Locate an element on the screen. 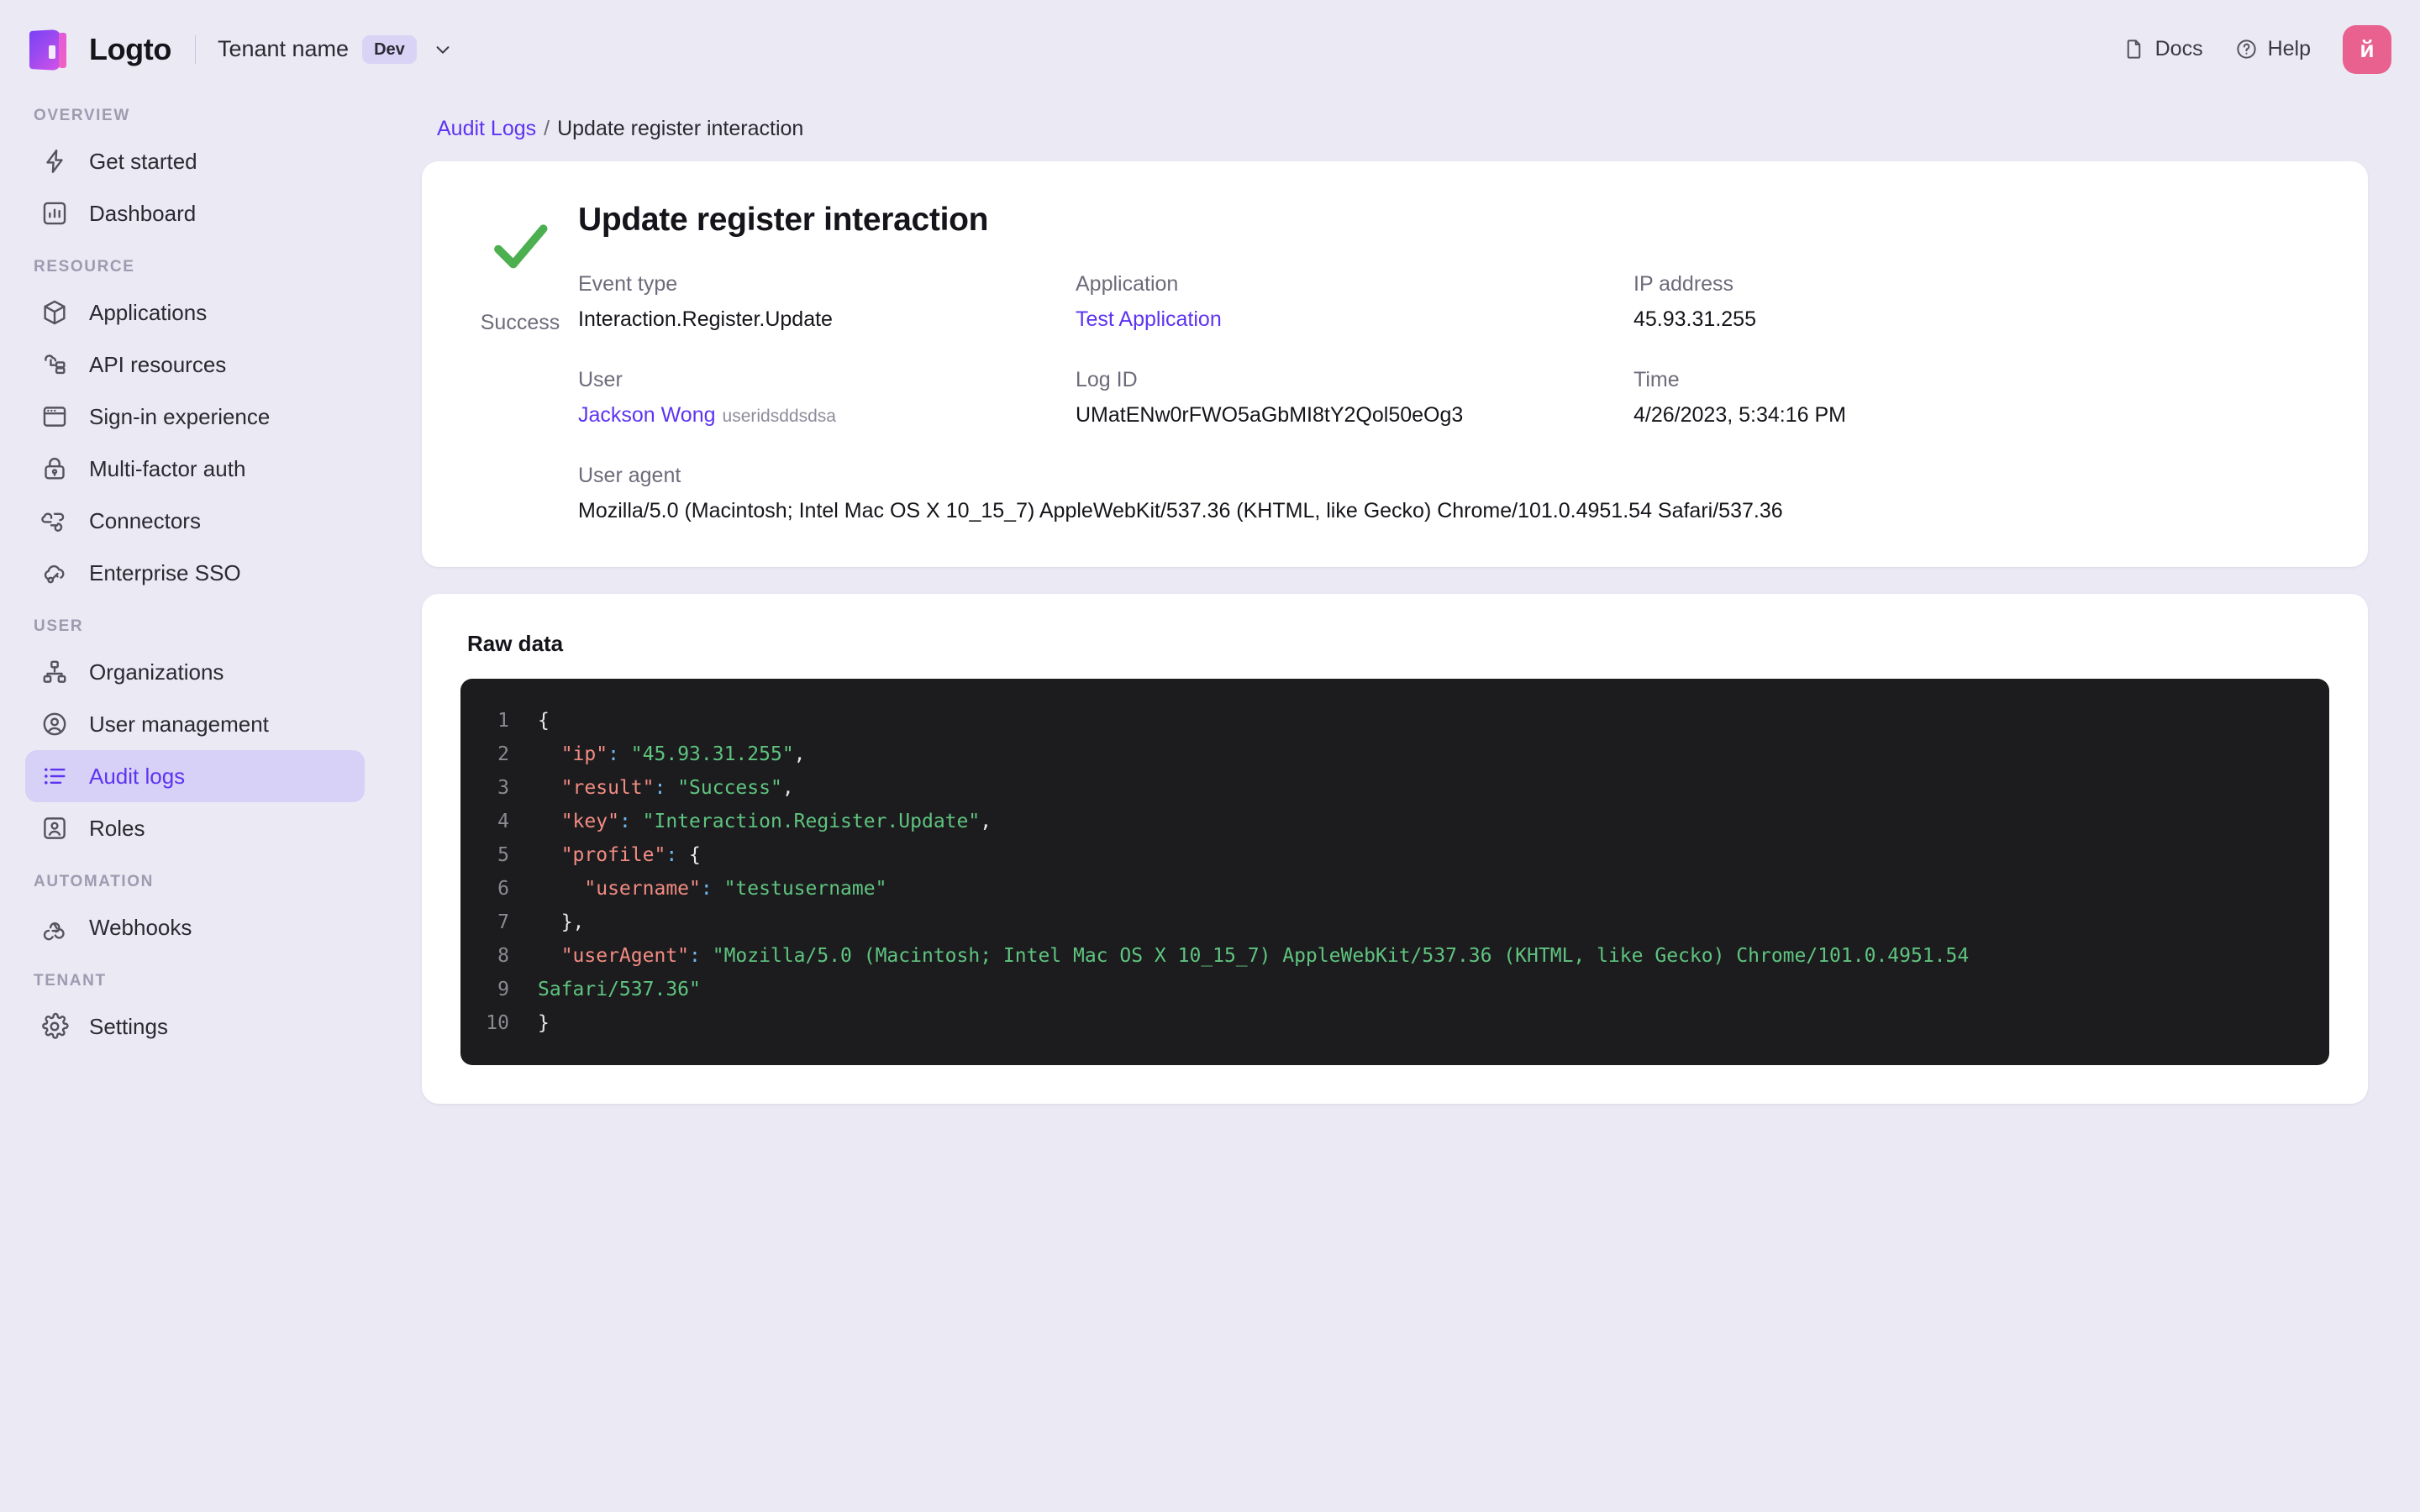 This screenshot has height=1512, width=2420. api-cloud-icon is located at coordinates (55, 364).